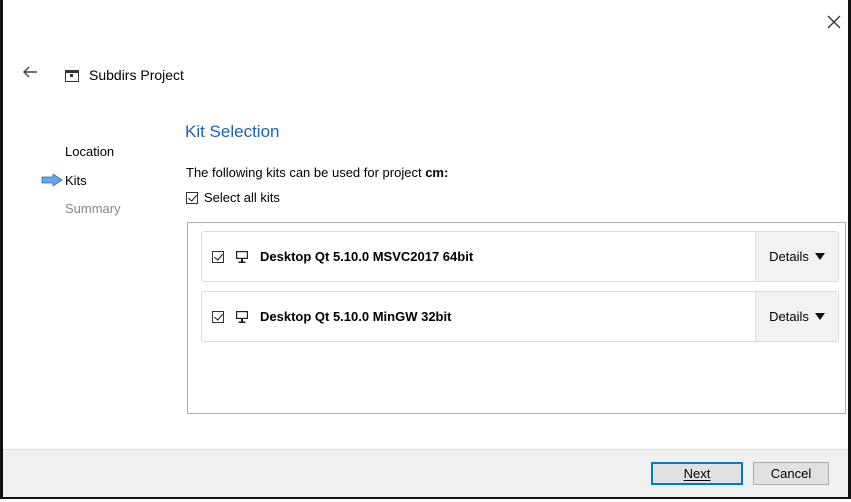 This screenshot has height=502, width=851. I want to click on cancel-button: Cancel, so click(791, 473).